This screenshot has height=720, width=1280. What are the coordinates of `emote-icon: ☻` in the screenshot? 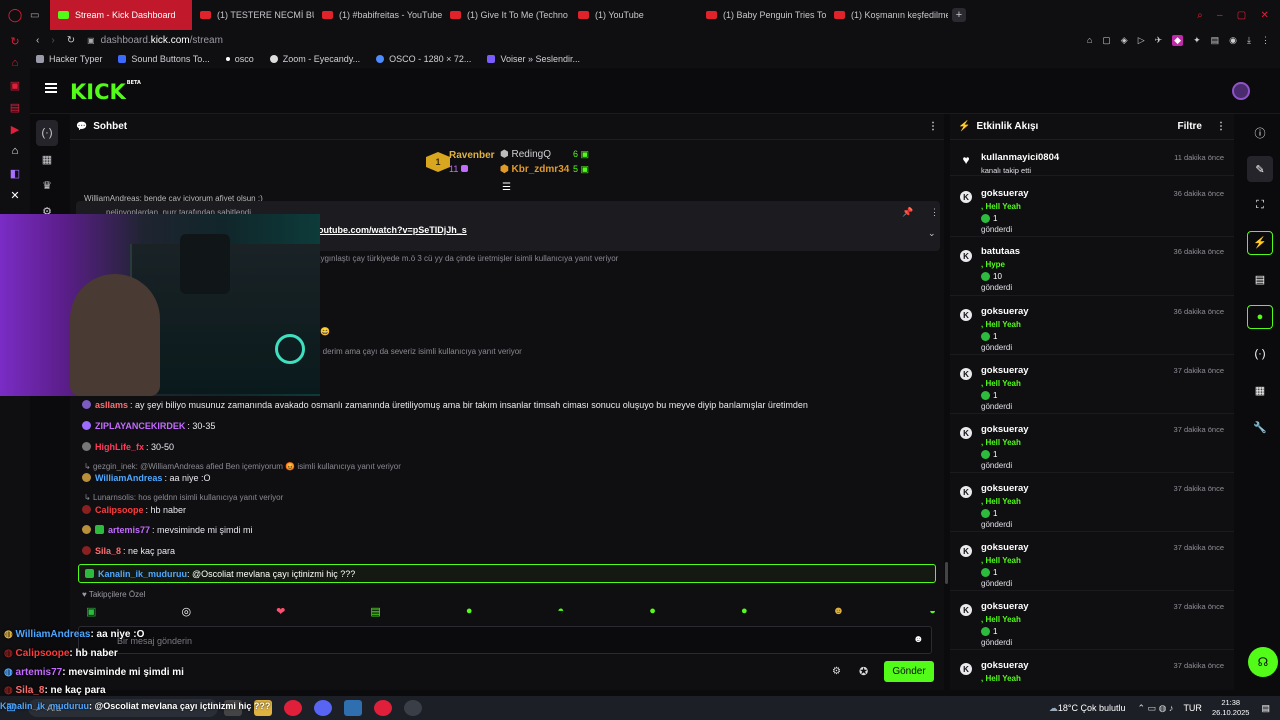 It's located at (839, 611).